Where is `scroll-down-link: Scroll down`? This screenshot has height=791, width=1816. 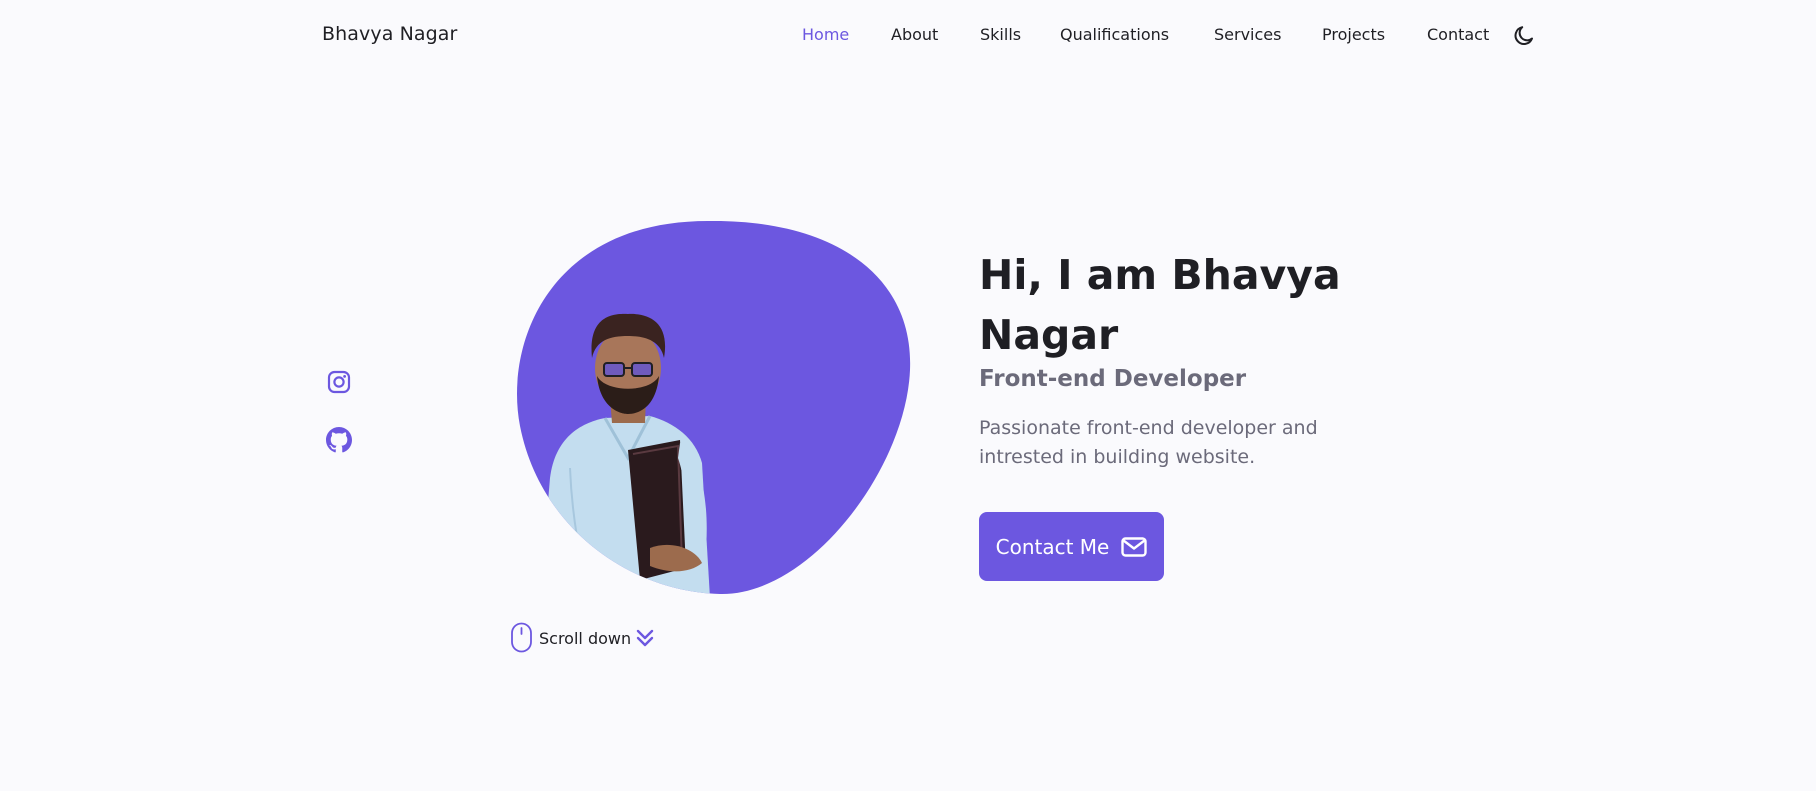
scroll-down-link: Scroll down is located at coordinates (582, 638).